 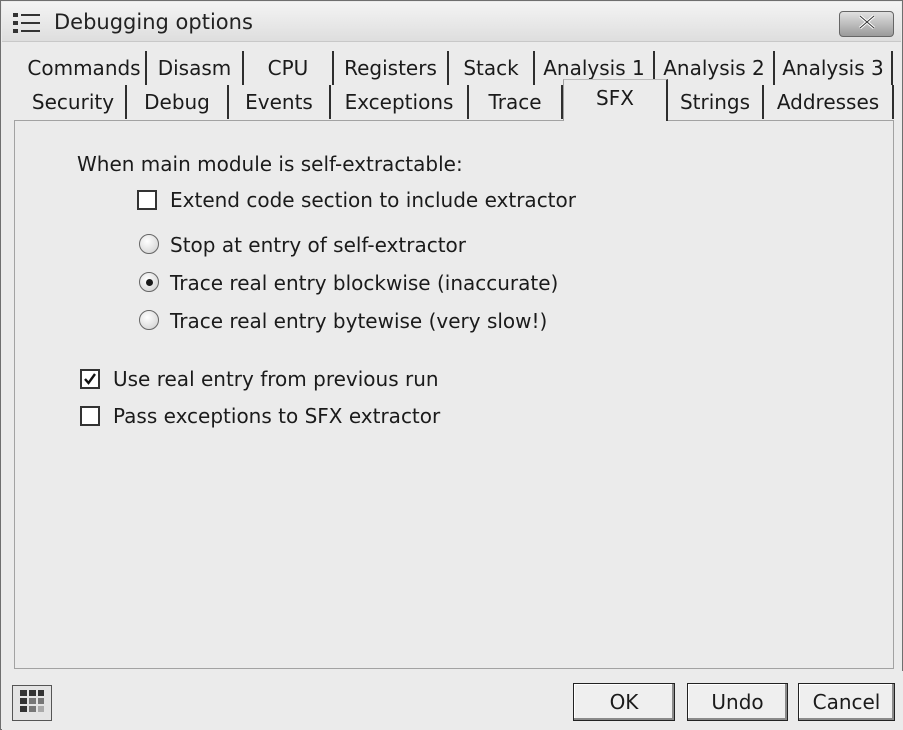 I want to click on tab-label: Addresses, so click(x=828, y=102).